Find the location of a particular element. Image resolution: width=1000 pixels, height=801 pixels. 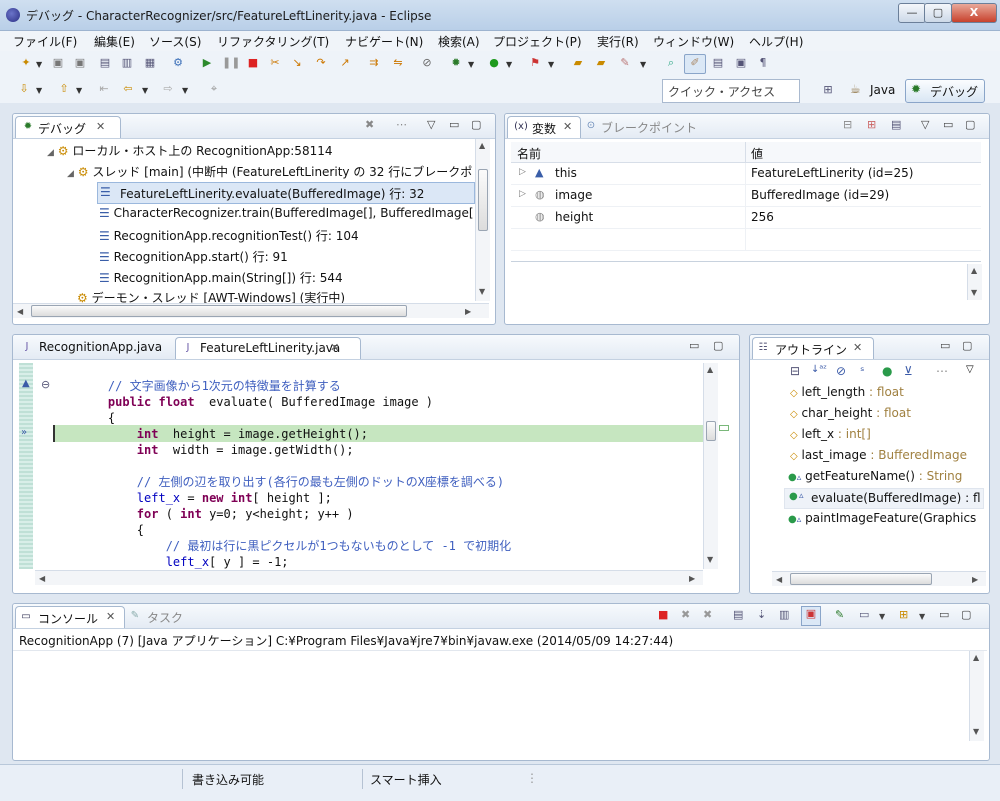

details-divider is located at coordinates (746, 256).